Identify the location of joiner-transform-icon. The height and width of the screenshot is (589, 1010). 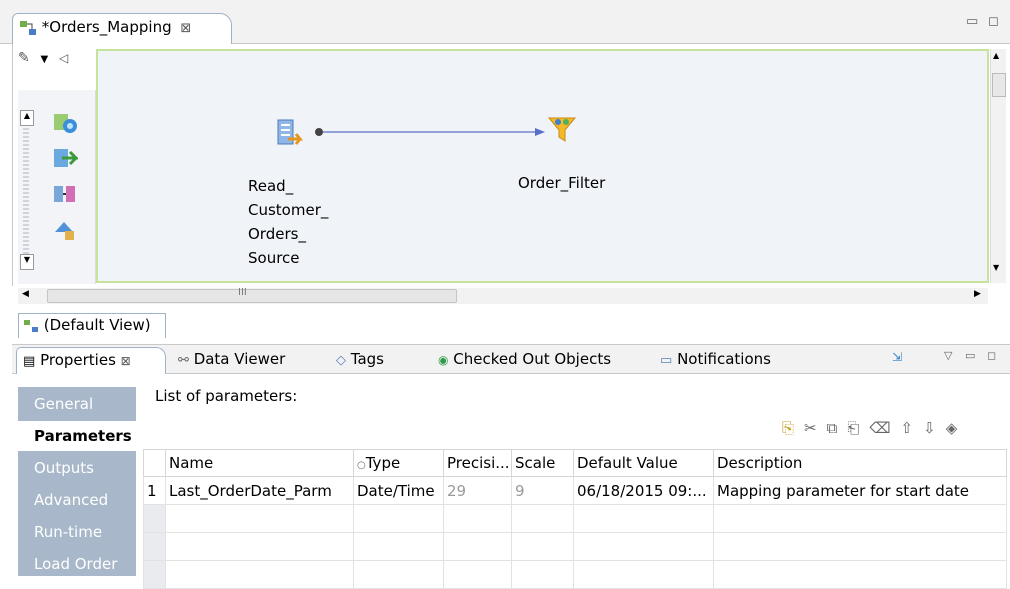
(65, 195).